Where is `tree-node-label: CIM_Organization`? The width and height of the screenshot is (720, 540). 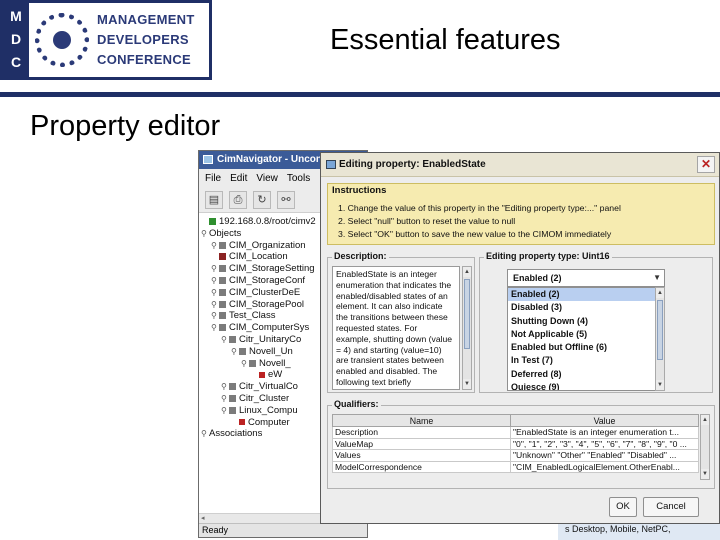
tree-node-label: CIM_Organization is located at coordinates (267, 245).